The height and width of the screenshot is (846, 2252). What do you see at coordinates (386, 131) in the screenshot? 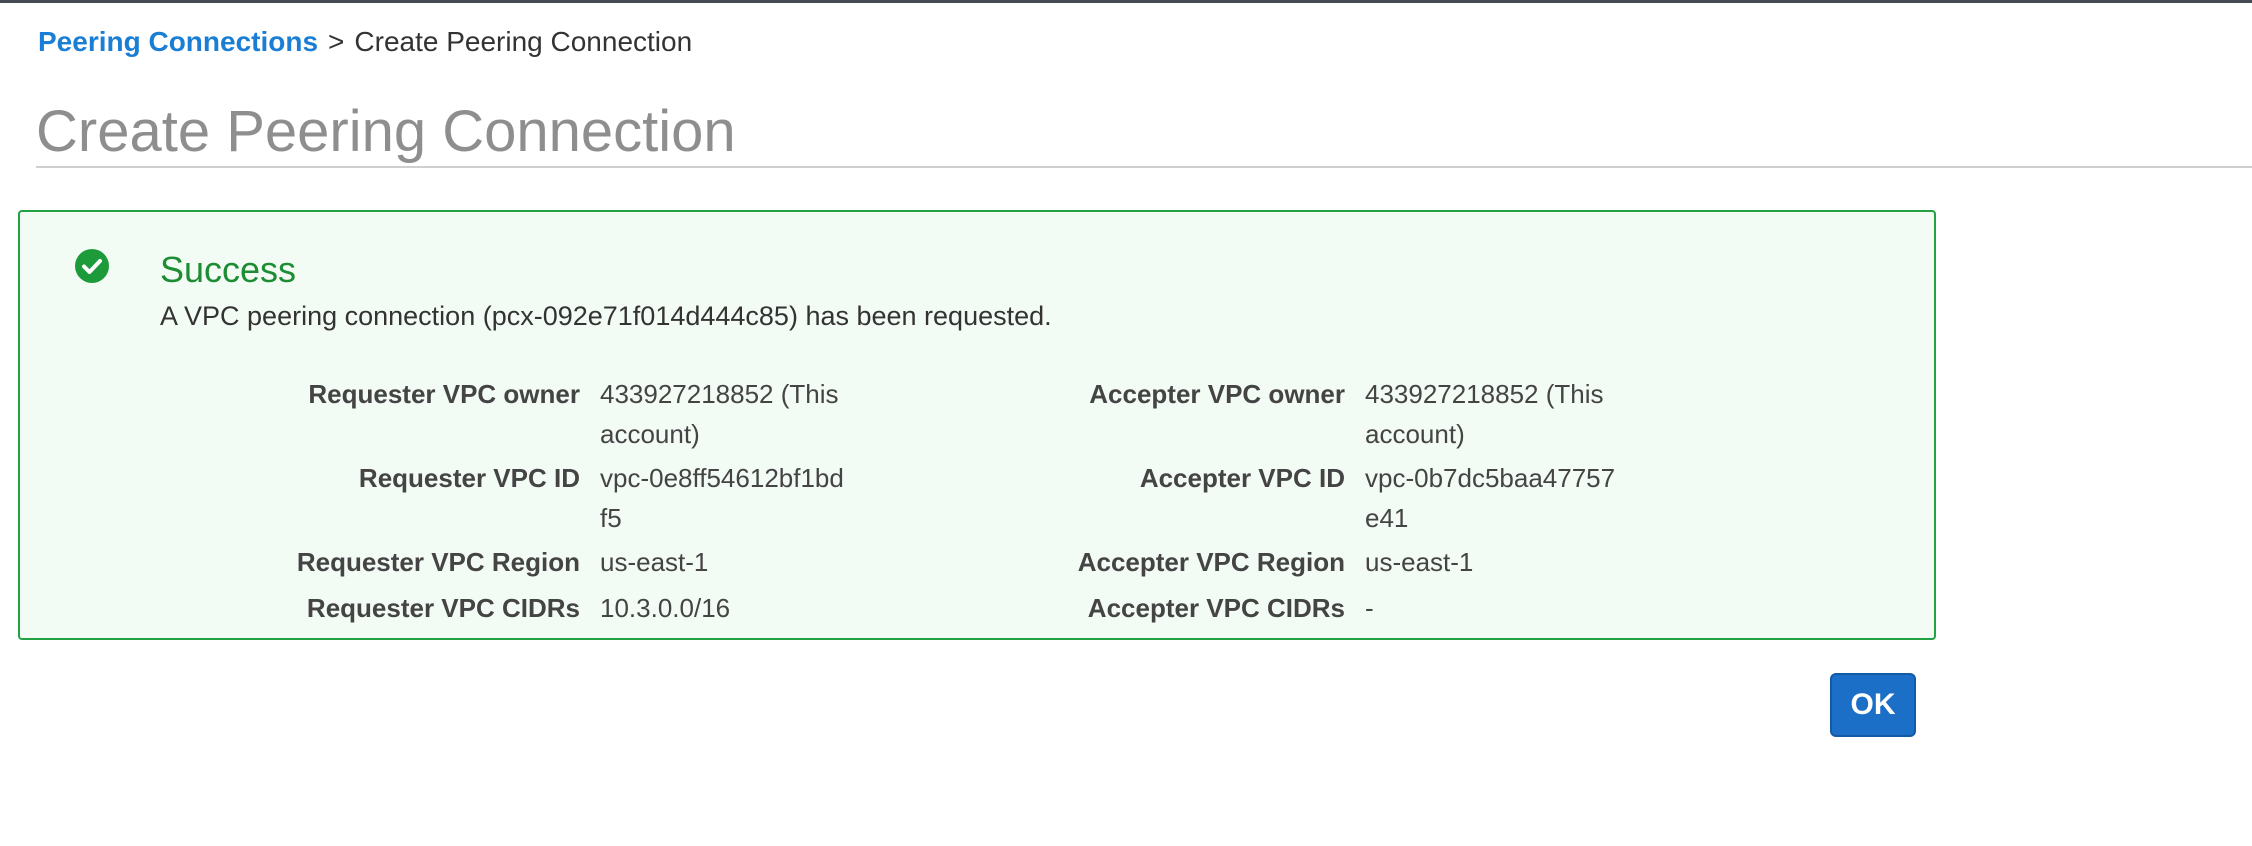
I see `page-title: Create Peering Connection` at bounding box center [386, 131].